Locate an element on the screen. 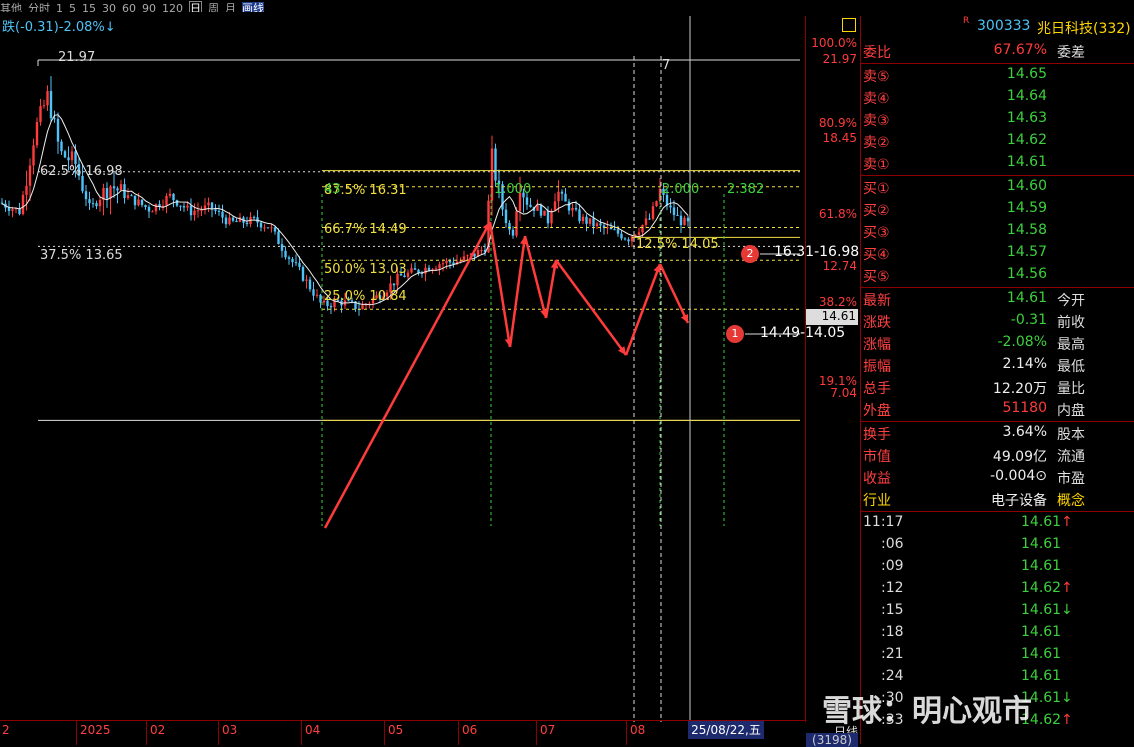 This screenshot has height=747, width=1134. annotation-badge: 2 is located at coordinates (750, 254).